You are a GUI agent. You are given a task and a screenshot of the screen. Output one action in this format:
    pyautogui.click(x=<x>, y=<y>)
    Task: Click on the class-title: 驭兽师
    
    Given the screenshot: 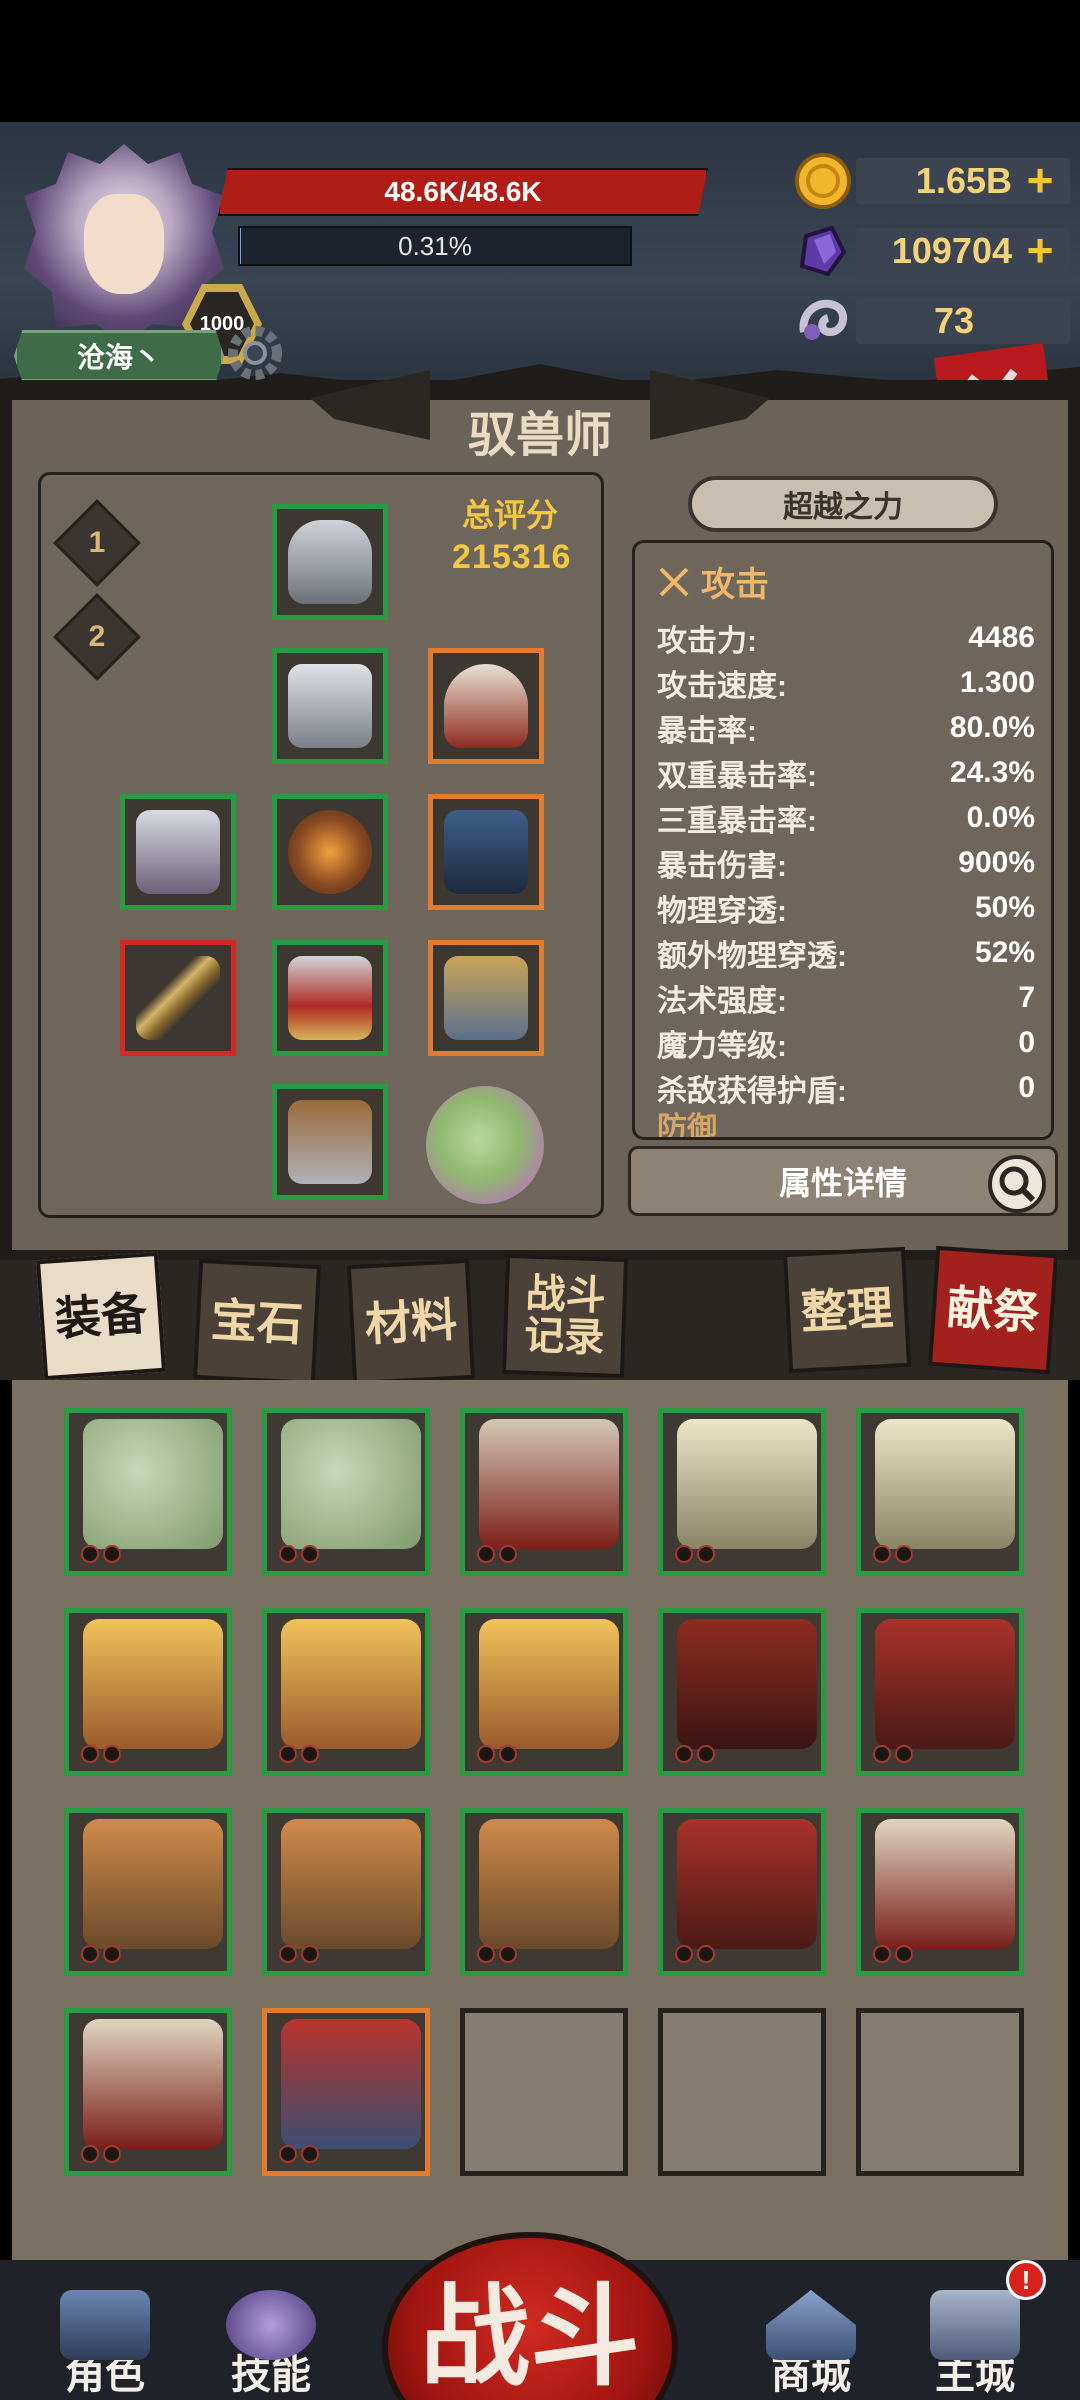 What is the action you would take?
    pyautogui.click(x=539, y=435)
    